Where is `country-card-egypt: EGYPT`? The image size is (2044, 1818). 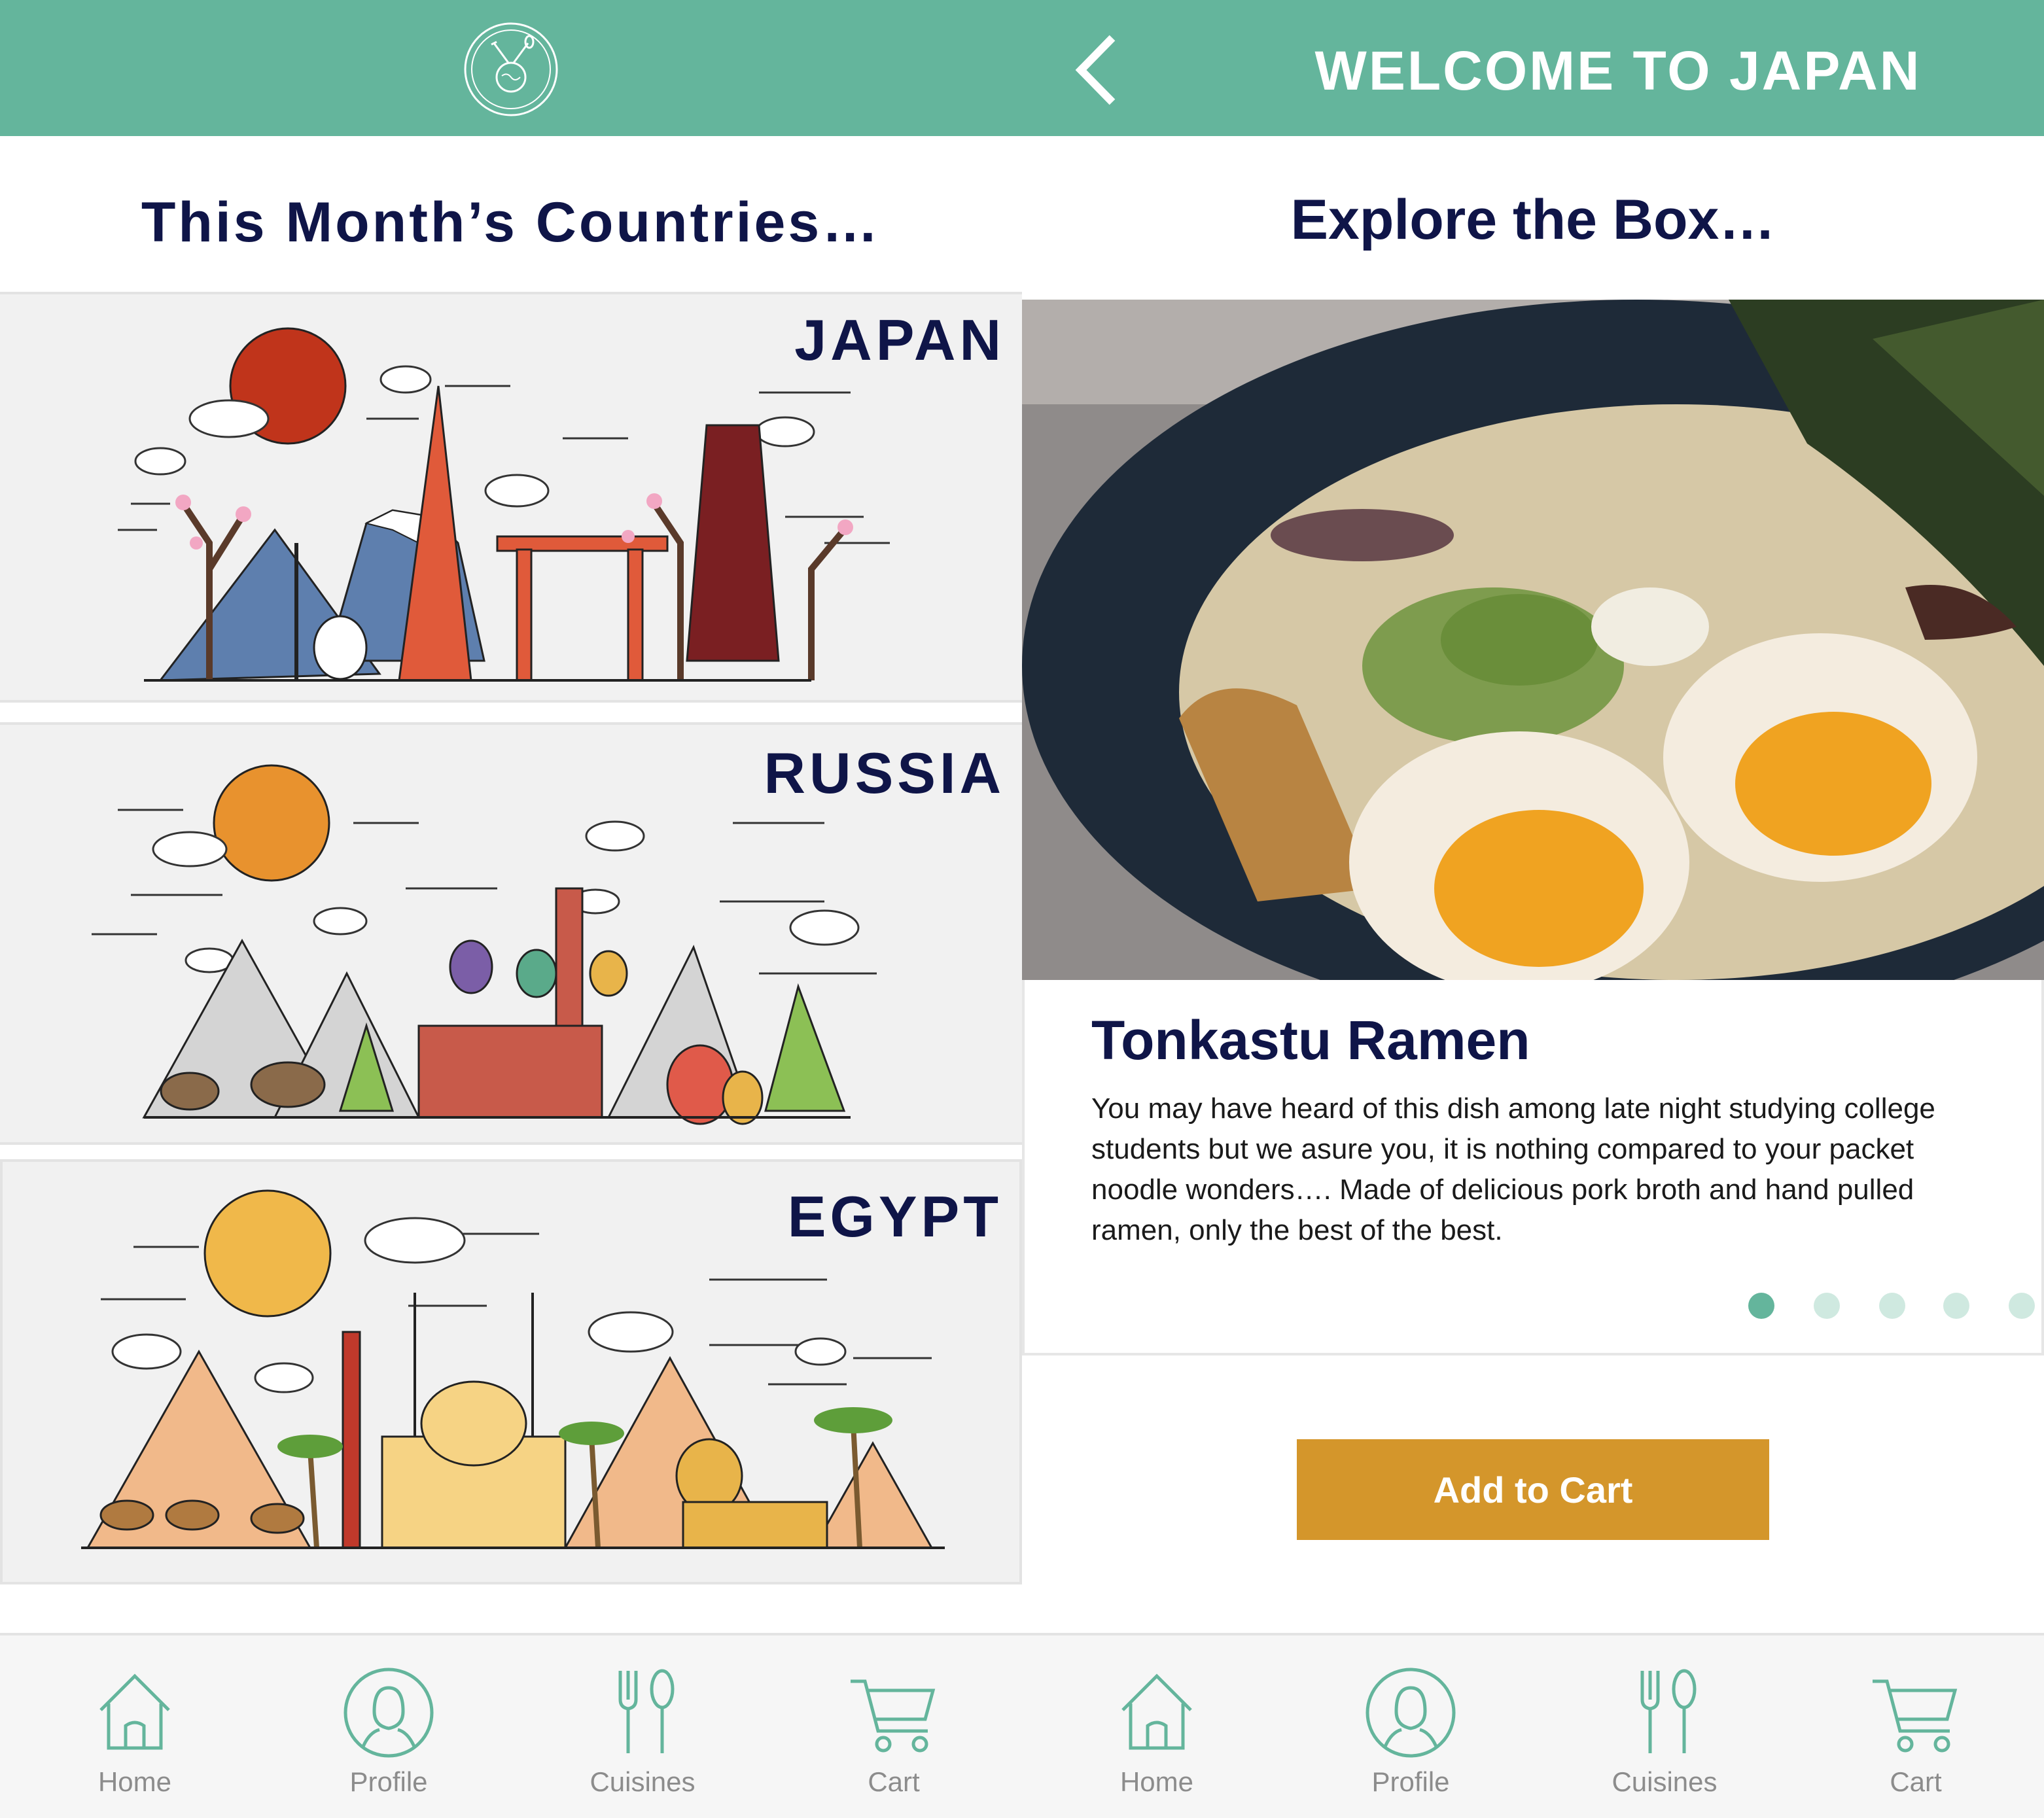 country-card-egypt: EGYPT is located at coordinates (511, 1371).